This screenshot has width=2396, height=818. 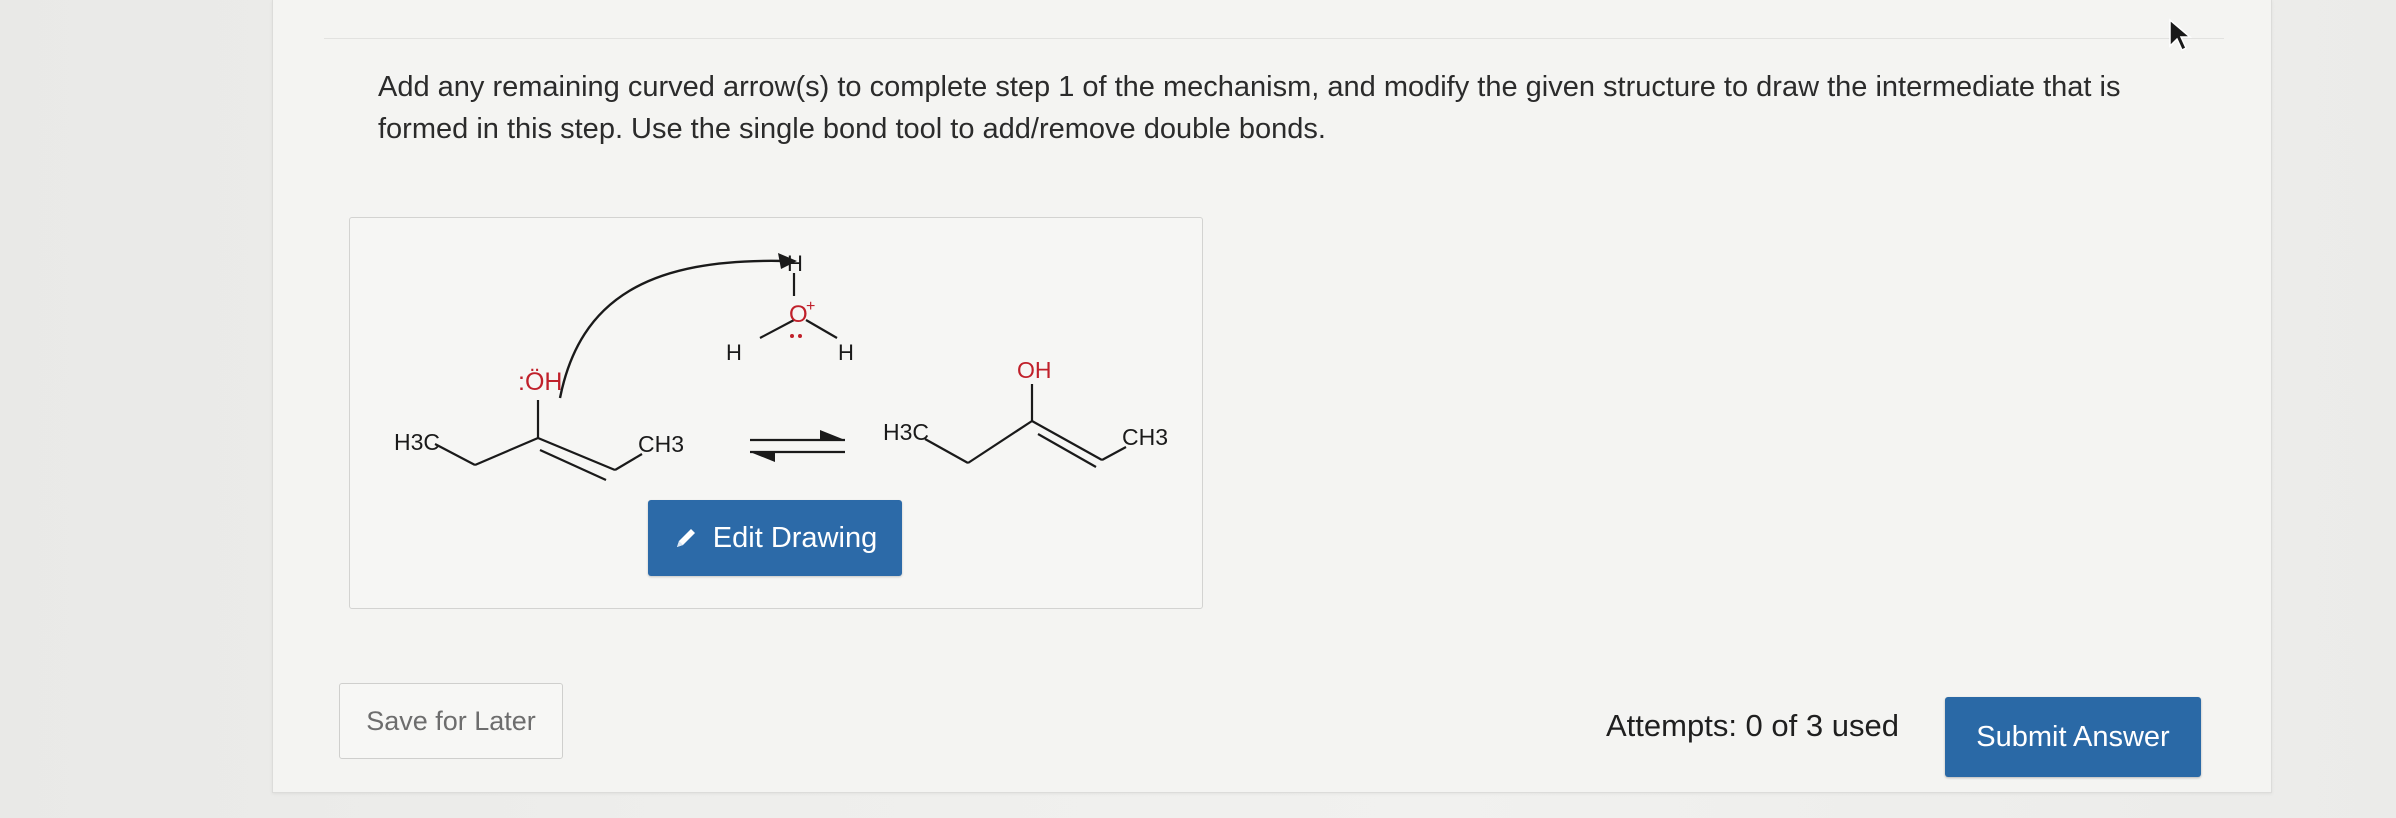 I want to click on reactant-hydroxyl: :ÖH, so click(x=540, y=382).